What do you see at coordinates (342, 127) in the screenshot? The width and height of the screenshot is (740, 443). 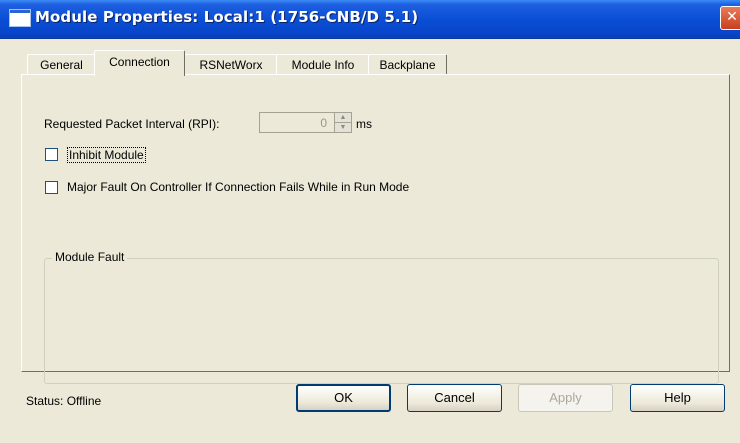 I see `spin-down-icon: ▼` at bounding box center [342, 127].